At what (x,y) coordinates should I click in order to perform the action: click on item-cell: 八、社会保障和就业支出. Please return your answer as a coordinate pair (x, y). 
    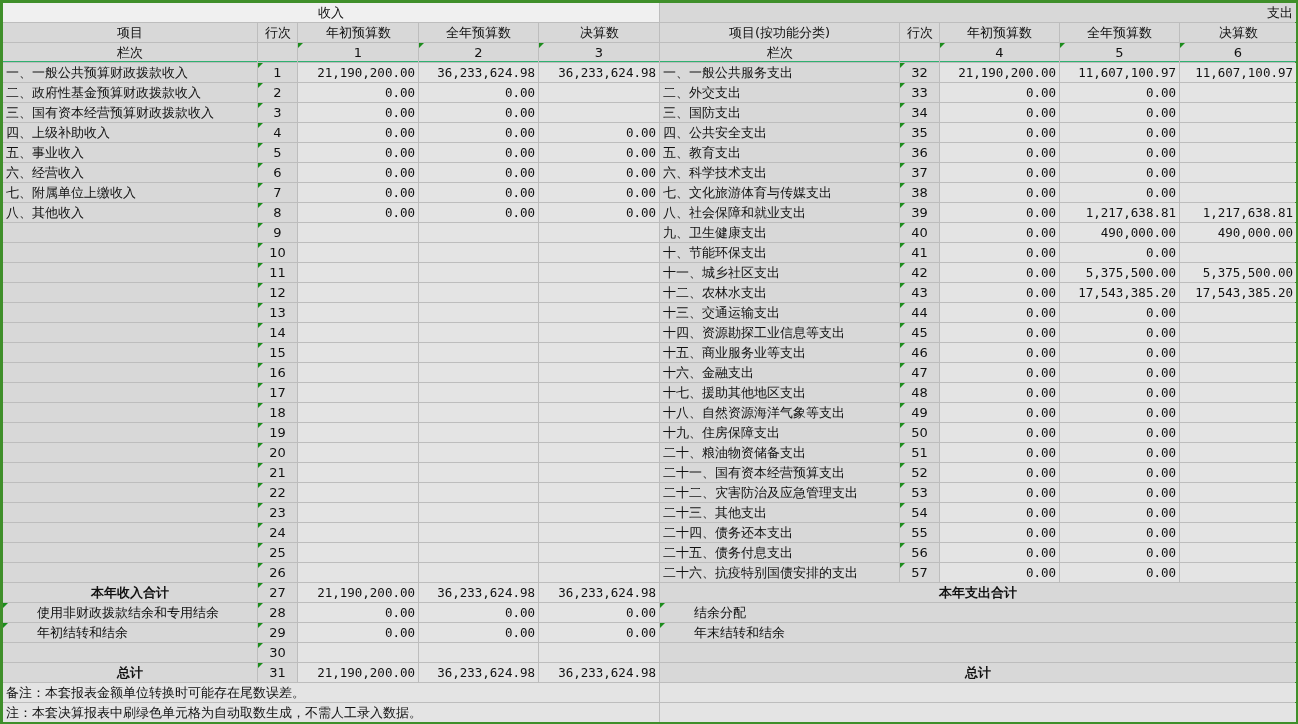
    Looking at the image, I should click on (779, 212).